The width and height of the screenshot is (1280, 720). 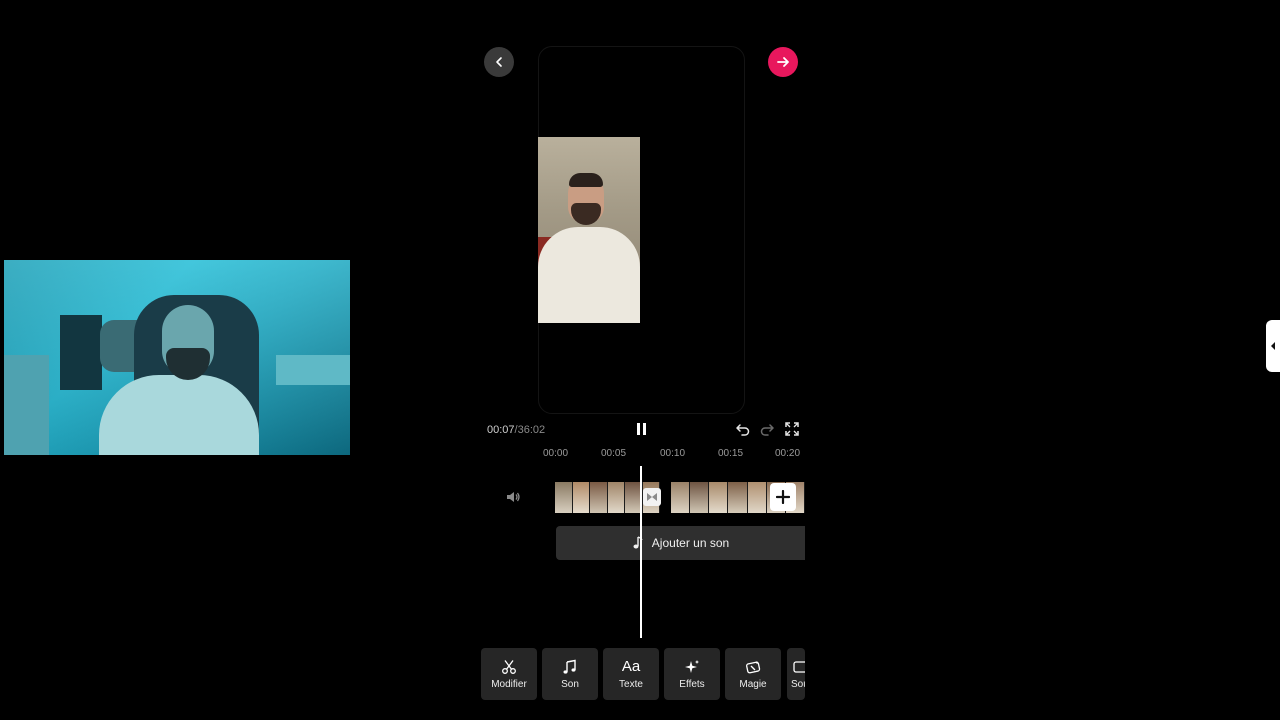 I want to click on add-sound-button: Ajouter un son, so click(x=680, y=543).